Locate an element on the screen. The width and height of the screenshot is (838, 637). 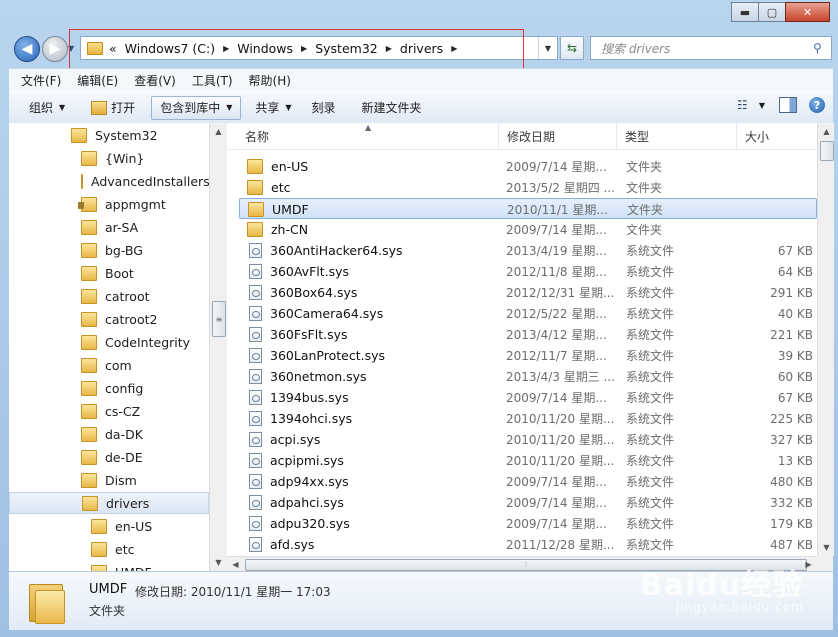
tree-item: etc is located at coordinates (109, 549).